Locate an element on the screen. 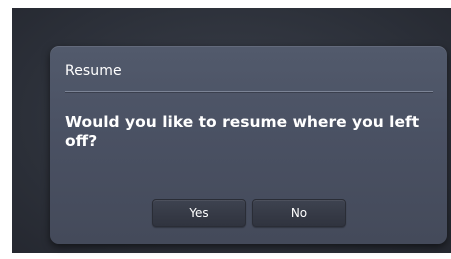 Image resolution: width=451 pixels, height=259 pixels. no-button-label: No is located at coordinates (299, 213).